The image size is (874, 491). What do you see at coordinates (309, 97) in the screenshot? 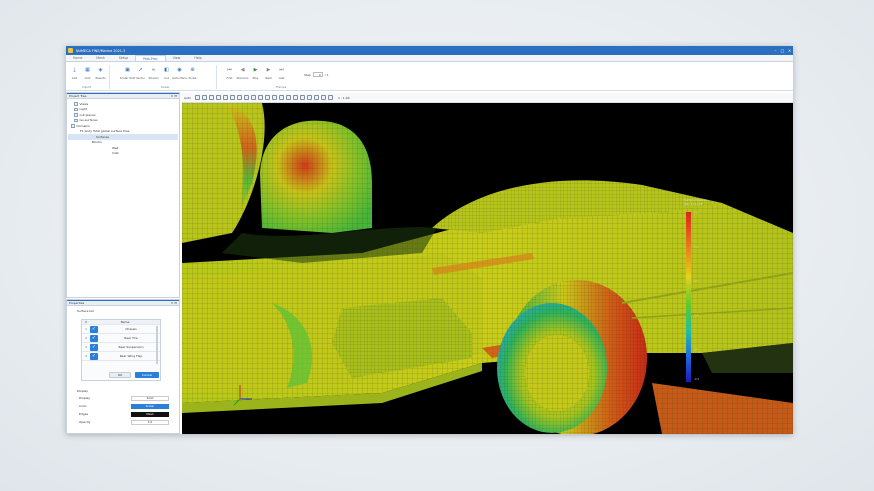
I see `legend-icon` at bounding box center [309, 97].